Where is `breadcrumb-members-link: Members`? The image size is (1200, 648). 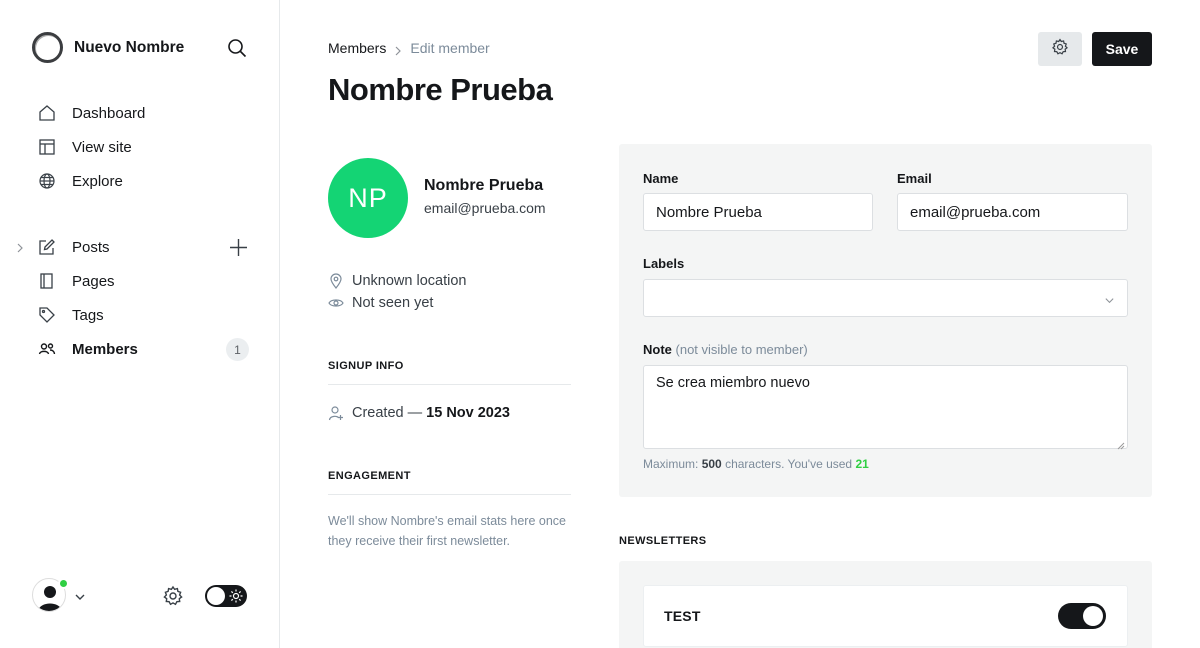
breadcrumb-members-link: Members is located at coordinates (357, 48).